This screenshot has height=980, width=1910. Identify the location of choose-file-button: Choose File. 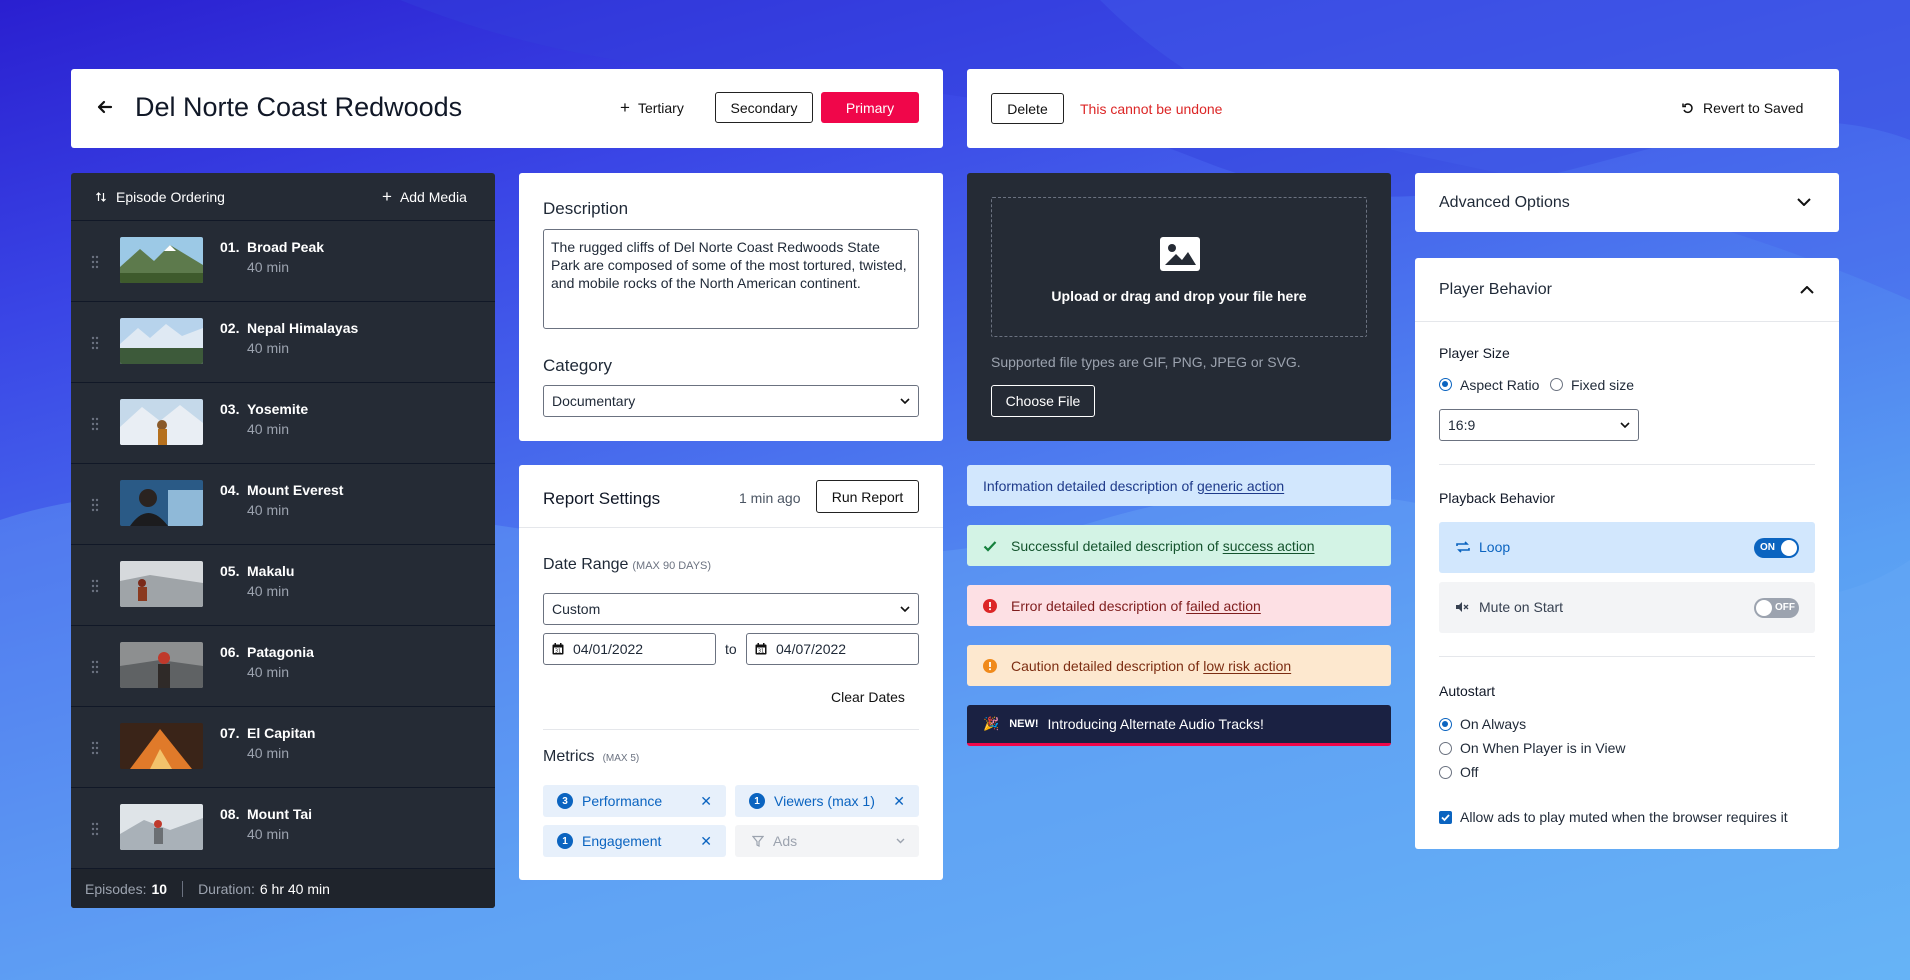
(1043, 401).